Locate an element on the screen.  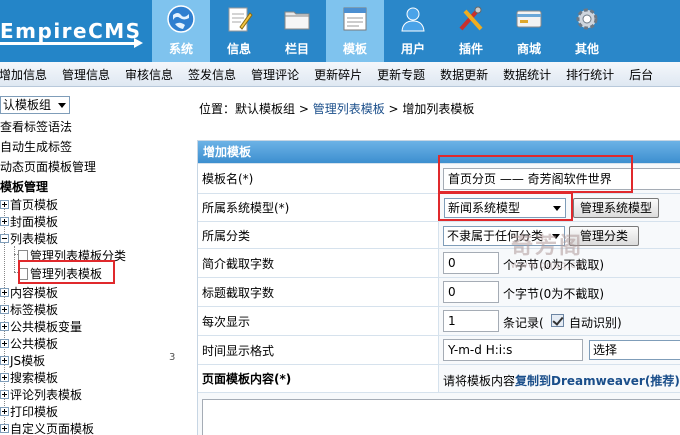
sidebar-link-dynamic-template: 动态页面模板管理 is located at coordinates (48, 166).